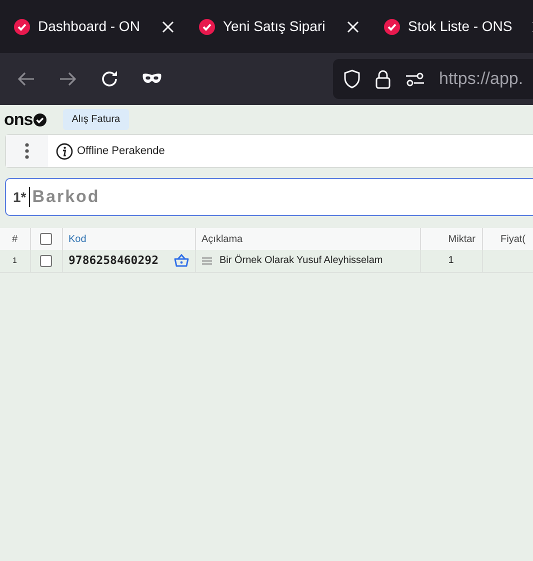 Image resolution: width=533 pixels, height=561 pixels. Describe the element at coordinates (462, 239) in the screenshot. I see `column-header: Miktar` at that location.